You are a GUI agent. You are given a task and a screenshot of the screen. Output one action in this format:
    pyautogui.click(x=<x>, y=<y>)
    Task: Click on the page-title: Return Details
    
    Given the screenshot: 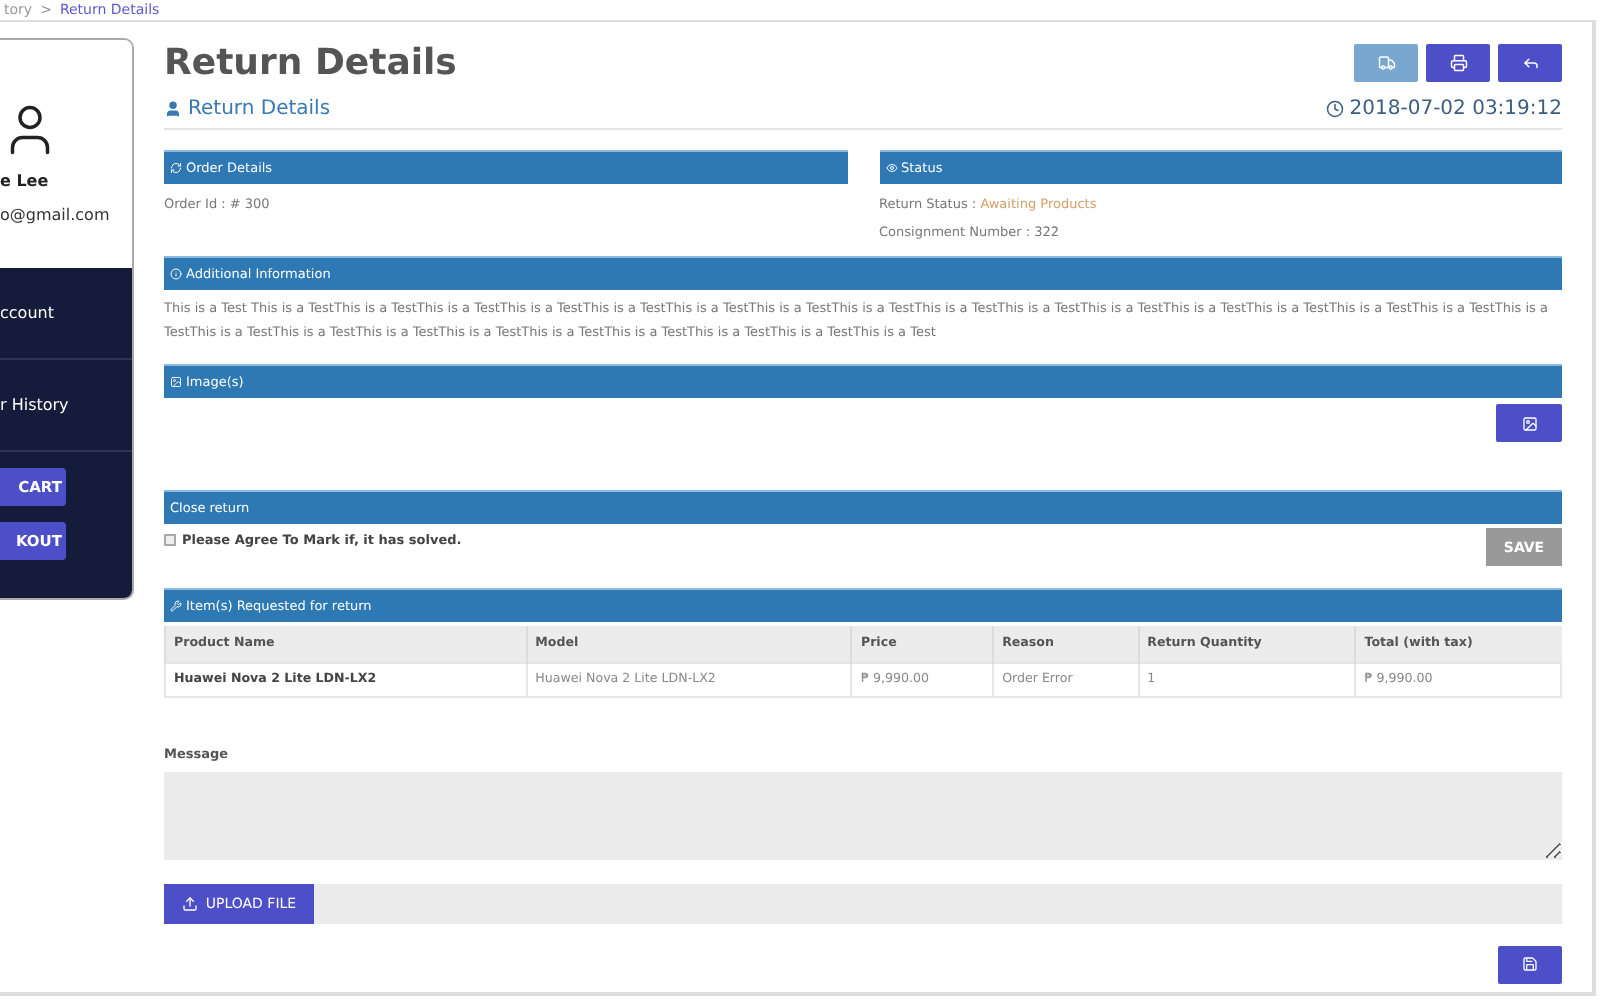 What is the action you would take?
    pyautogui.click(x=310, y=62)
    